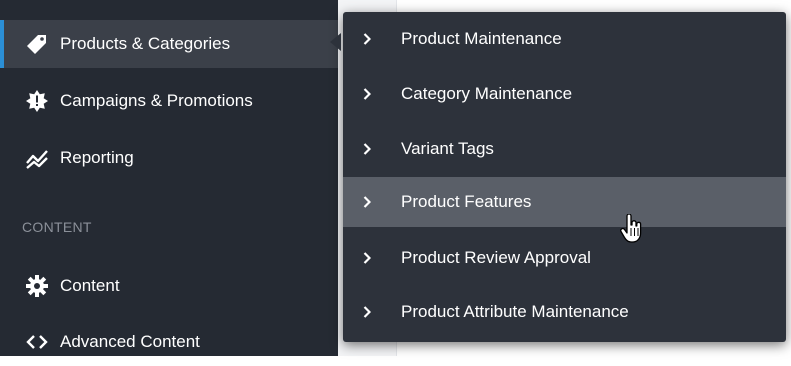 This screenshot has height=366, width=791. I want to click on submenu-item-product-attribute-maintenance: Product Attribute Maintenance, so click(564, 312).